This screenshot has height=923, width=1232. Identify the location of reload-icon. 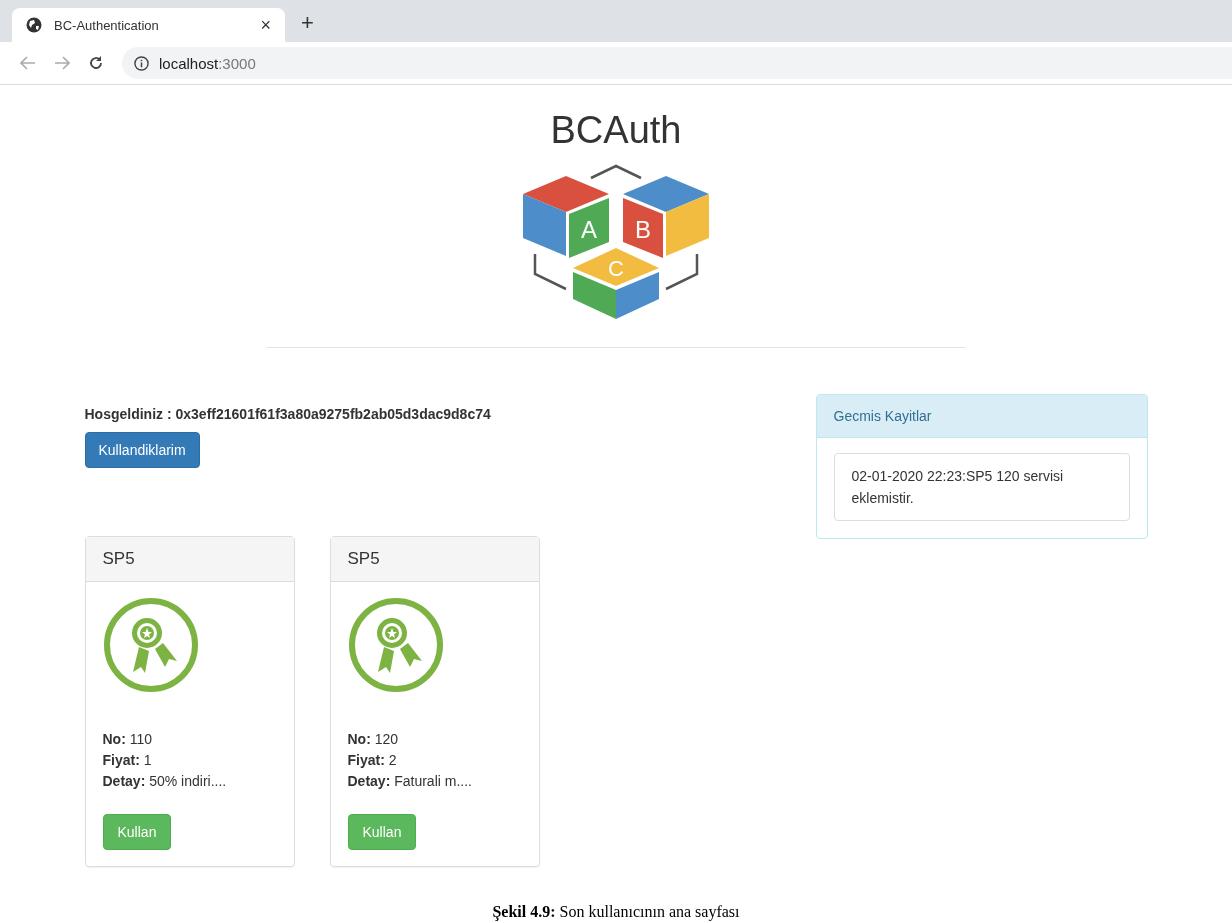
(96, 63).